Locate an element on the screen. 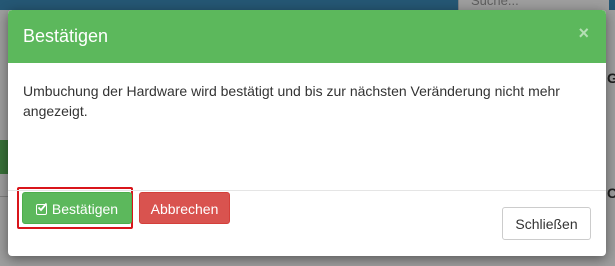  close-button-label: Schließen is located at coordinates (546, 224).